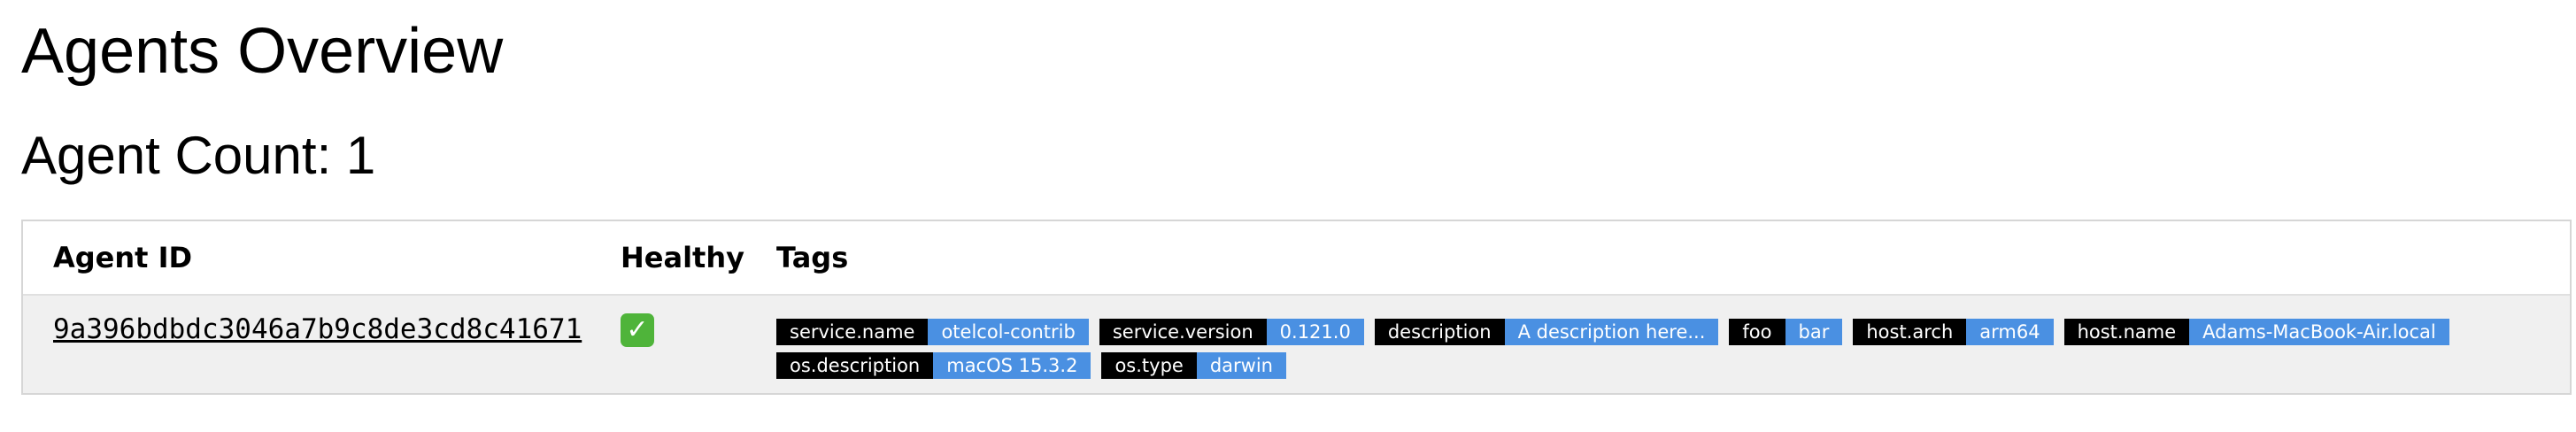 The image size is (2576, 432). I want to click on tag-value: 0.121.0, so click(1315, 332).